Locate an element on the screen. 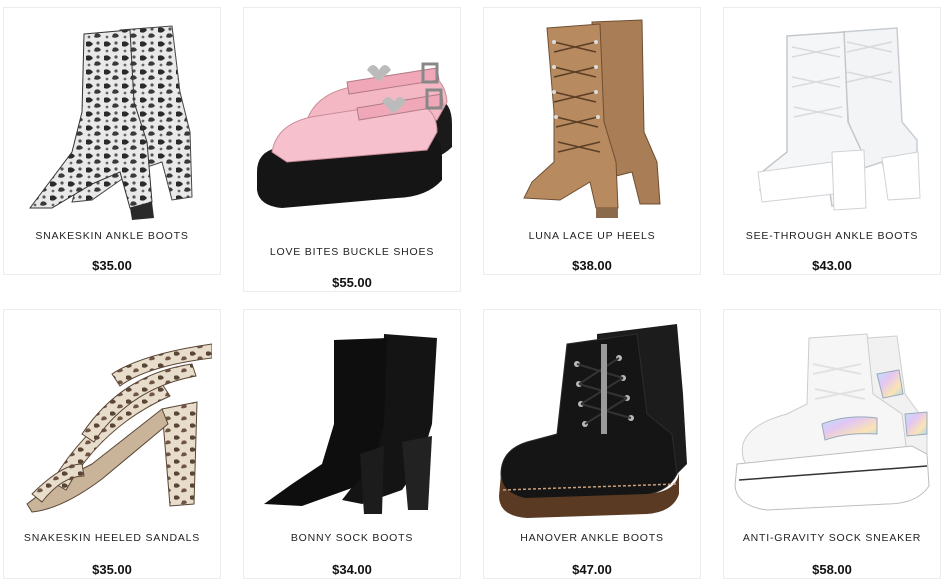  product-name: SEE-THROUGH ANKLE BOOTS is located at coordinates (832, 236).